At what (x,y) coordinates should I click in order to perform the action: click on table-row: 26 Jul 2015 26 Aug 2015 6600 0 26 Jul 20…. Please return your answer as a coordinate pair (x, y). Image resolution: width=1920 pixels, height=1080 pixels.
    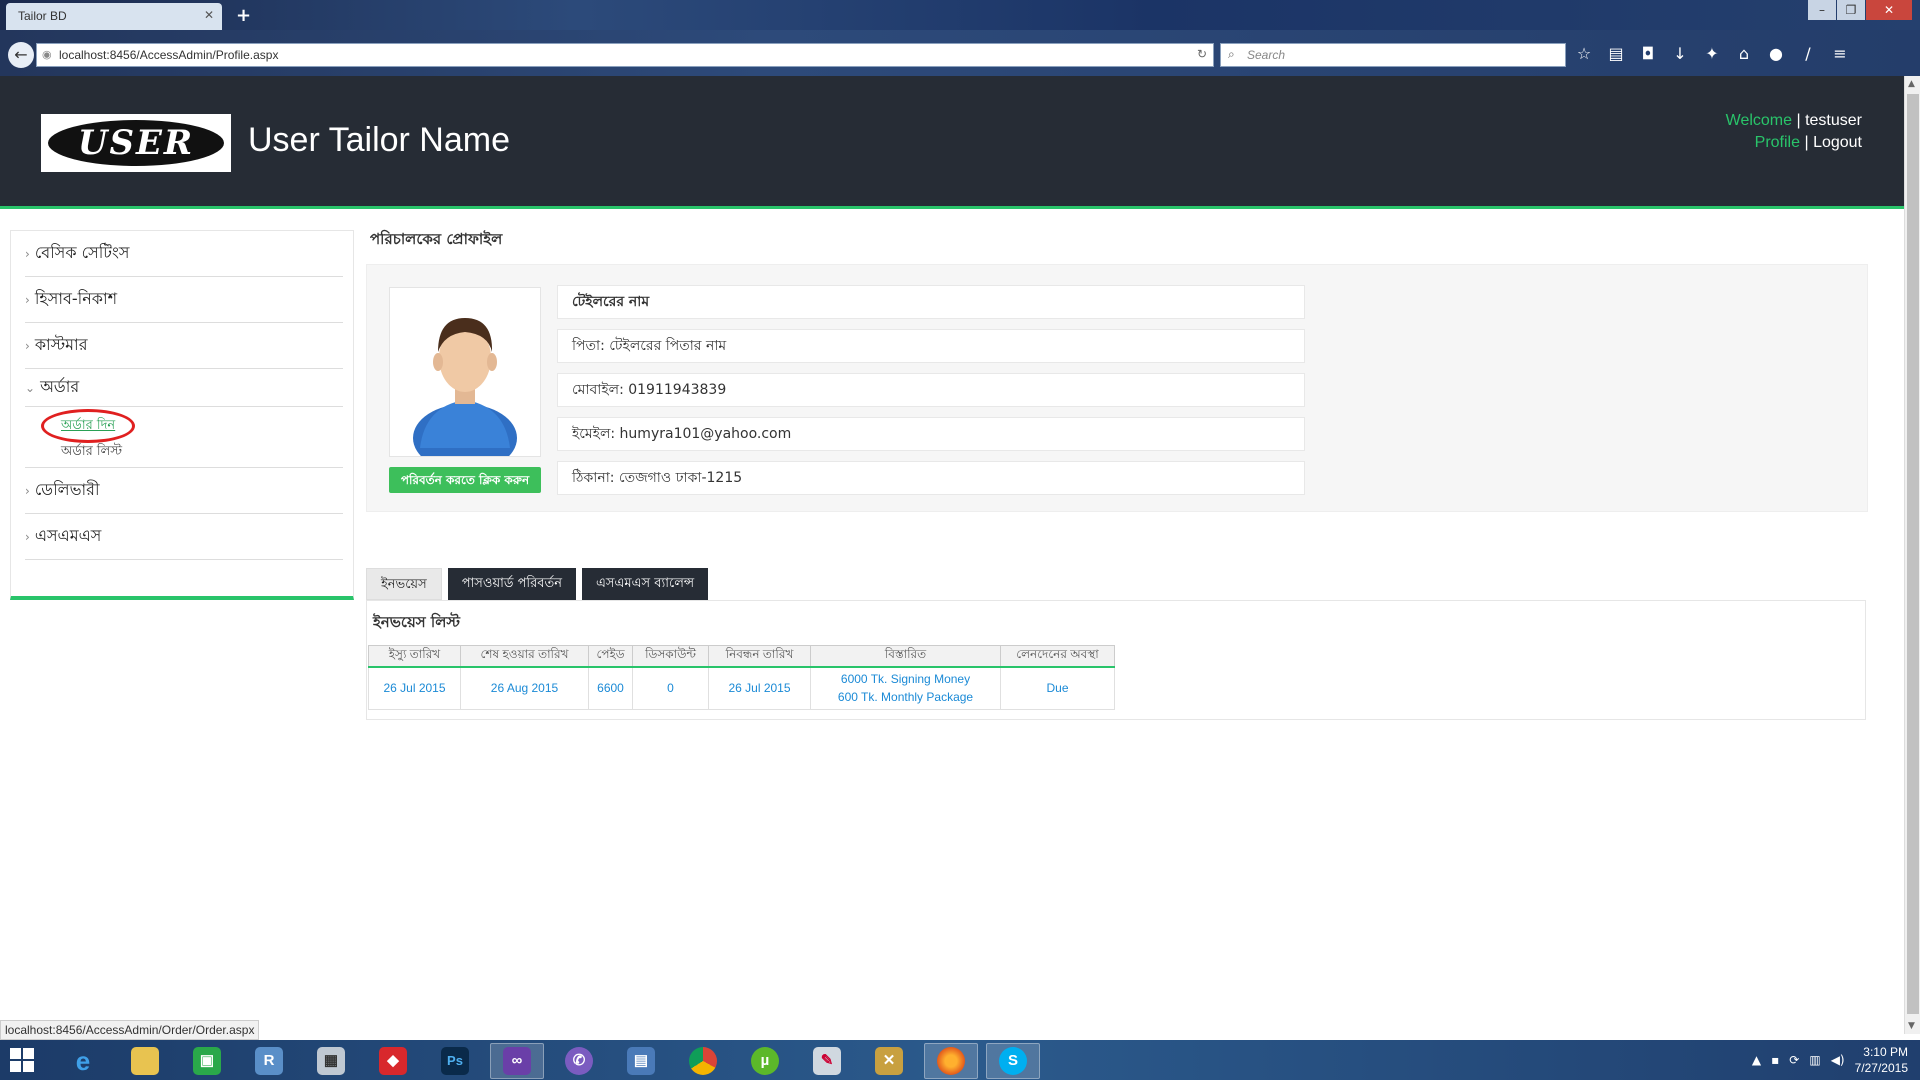
    Looking at the image, I should click on (741, 688).